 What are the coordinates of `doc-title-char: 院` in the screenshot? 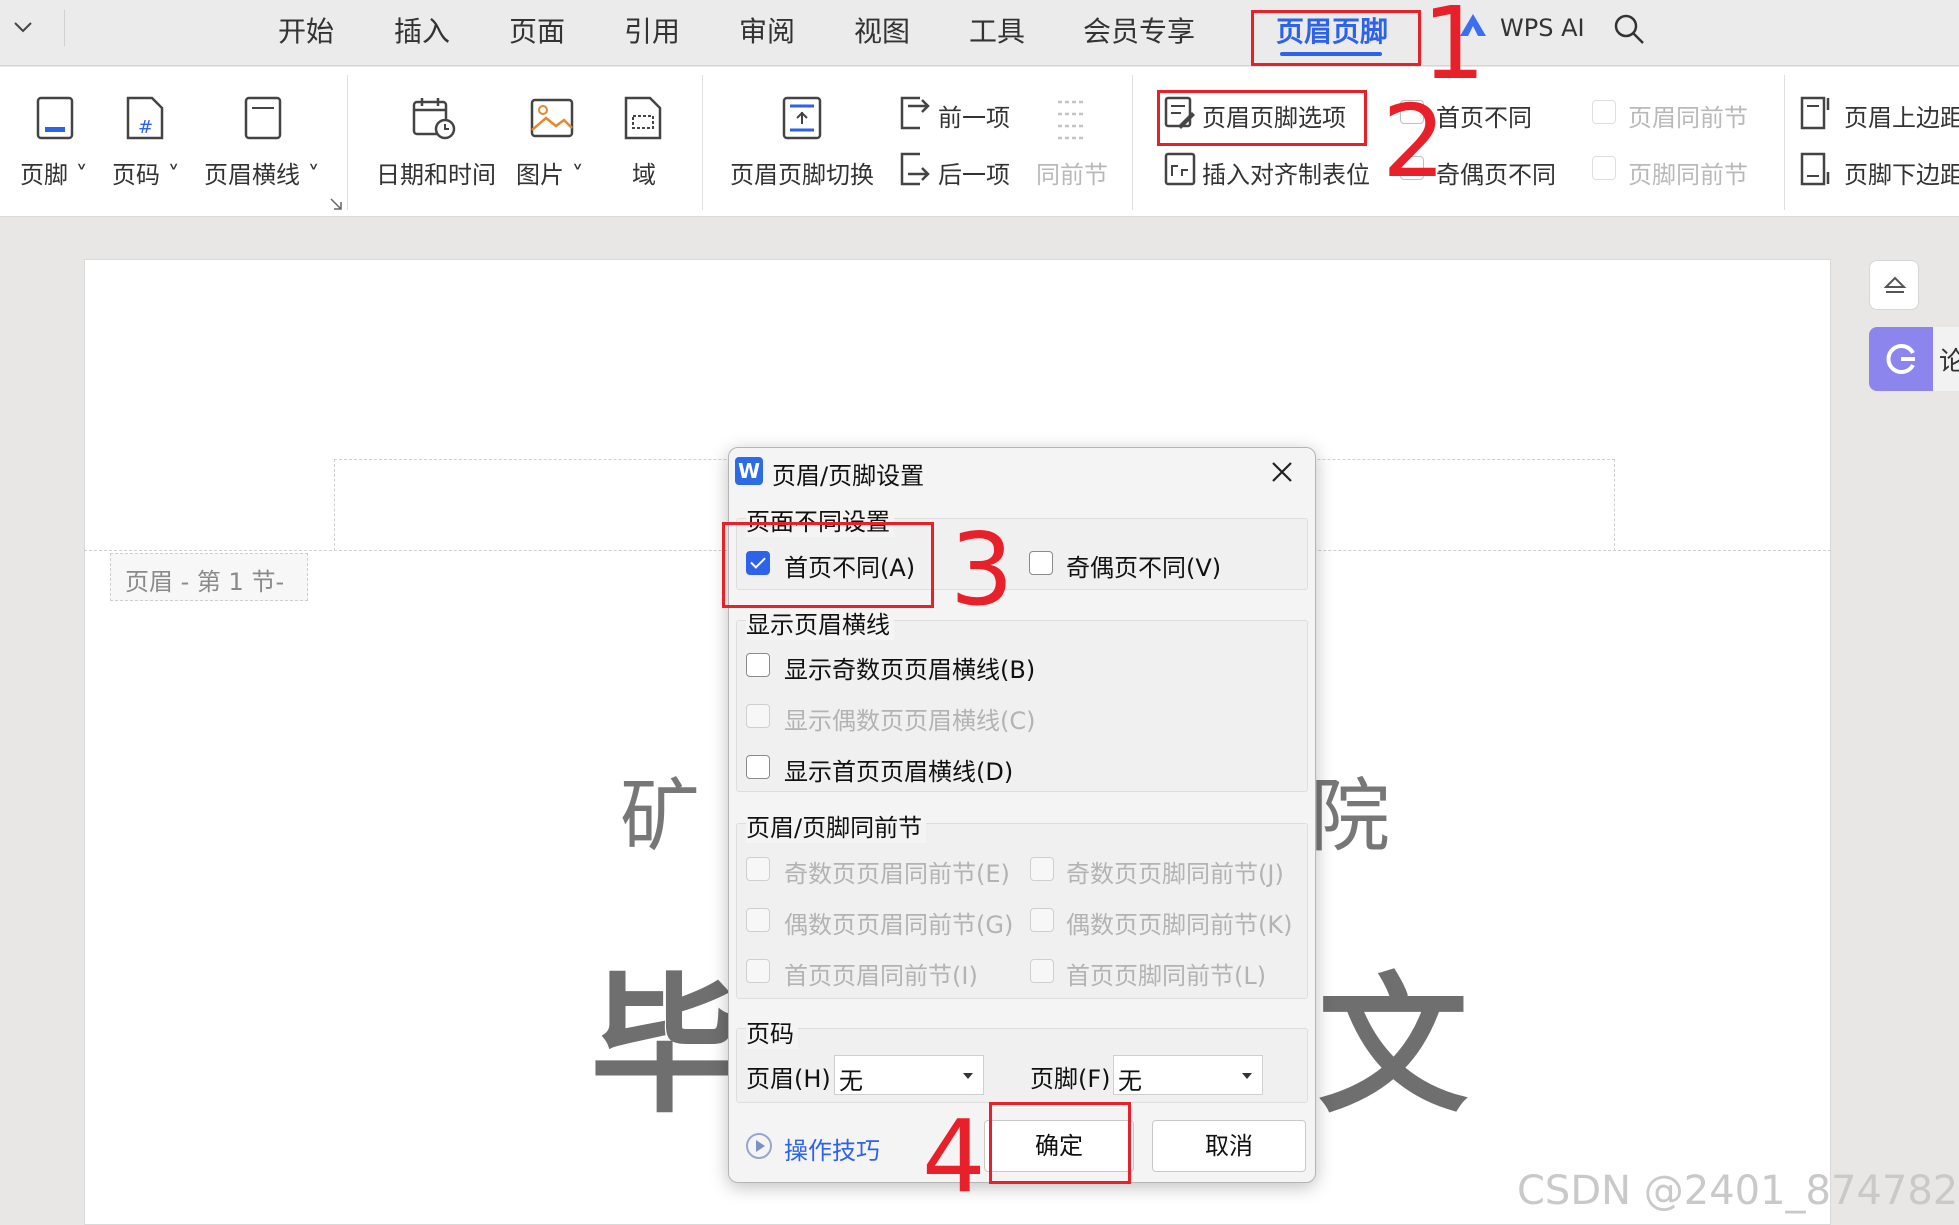 It's located at (1350, 816).